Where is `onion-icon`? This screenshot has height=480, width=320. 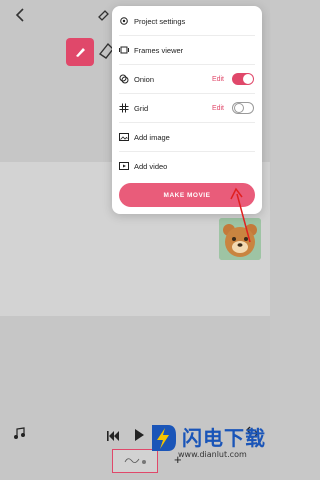 onion-icon is located at coordinates (124, 79).